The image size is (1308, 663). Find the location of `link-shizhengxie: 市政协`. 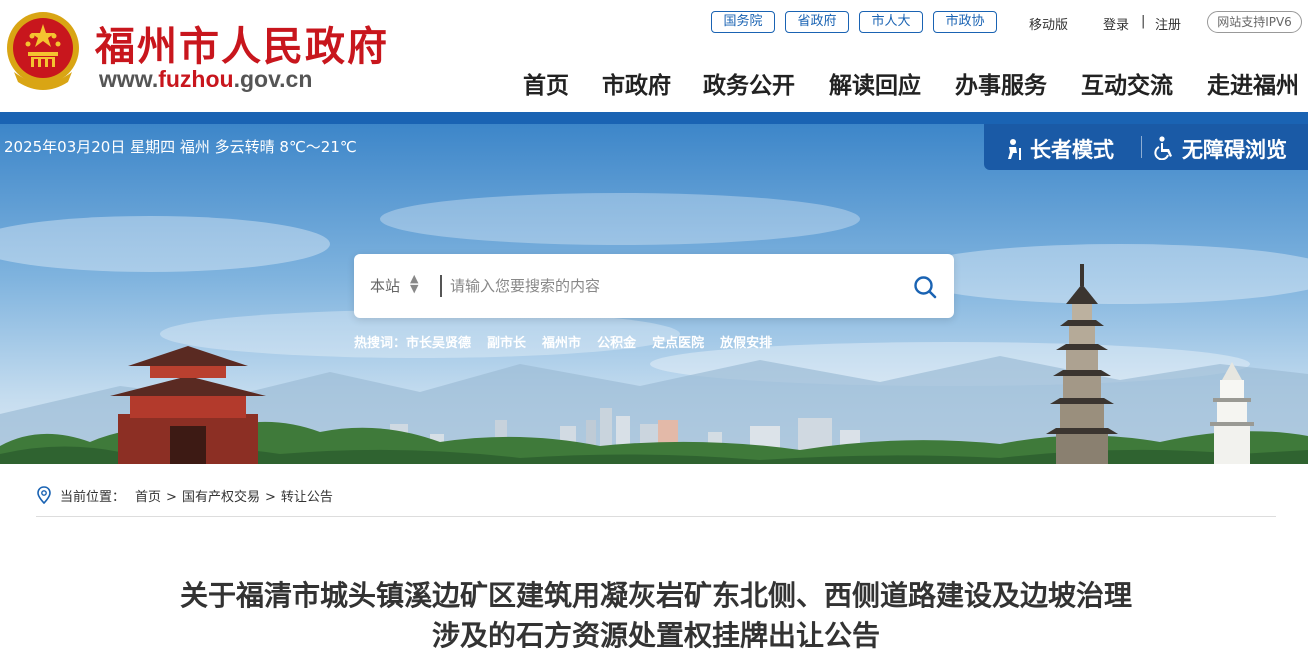

link-shizhengxie: 市政协 is located at coordinates (965, 22).